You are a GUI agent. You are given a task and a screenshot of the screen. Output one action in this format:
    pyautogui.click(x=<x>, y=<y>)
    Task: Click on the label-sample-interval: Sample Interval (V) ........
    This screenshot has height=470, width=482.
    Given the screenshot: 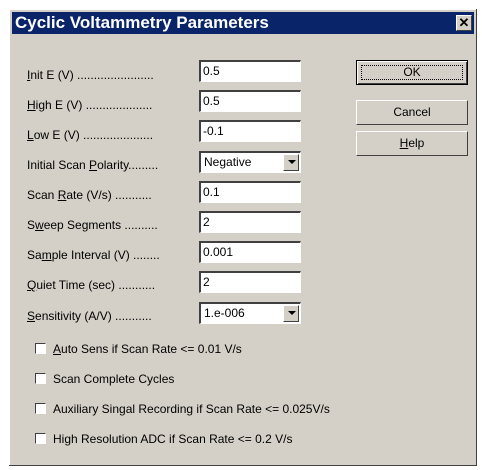 What is the action you would take?
    pyautogui.click(x=93, y=255)
    